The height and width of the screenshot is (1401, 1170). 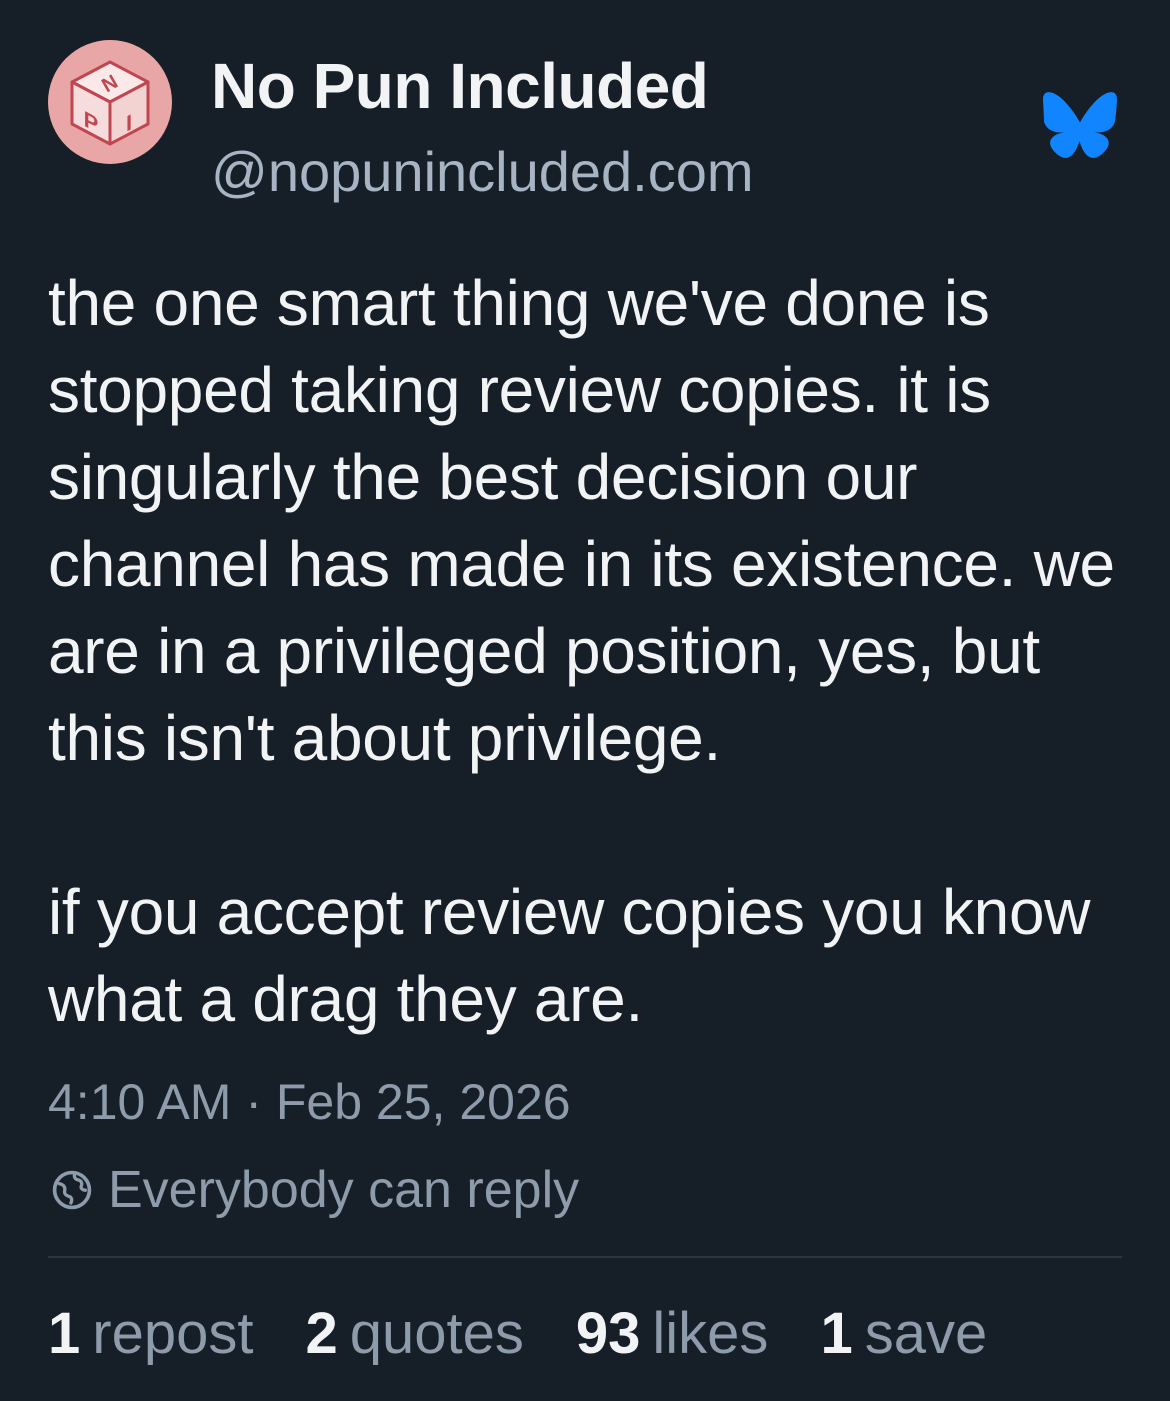 I want to click on like-count: 93 likes, so click(x=672, y=1333).